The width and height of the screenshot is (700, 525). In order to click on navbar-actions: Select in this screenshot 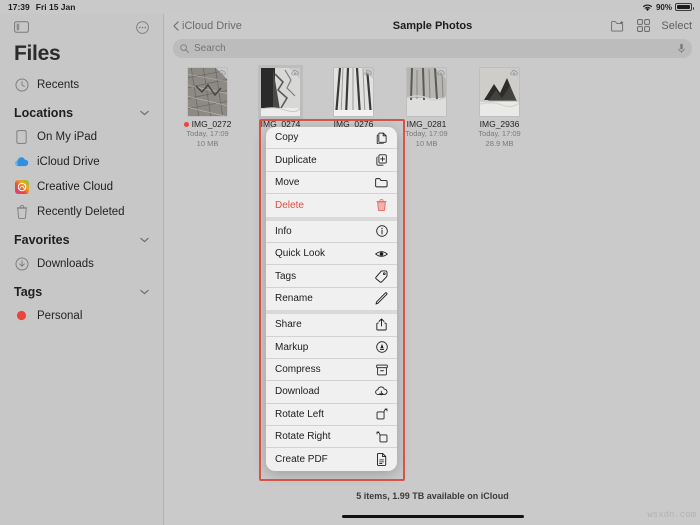, I will do `click(651, 26)`.